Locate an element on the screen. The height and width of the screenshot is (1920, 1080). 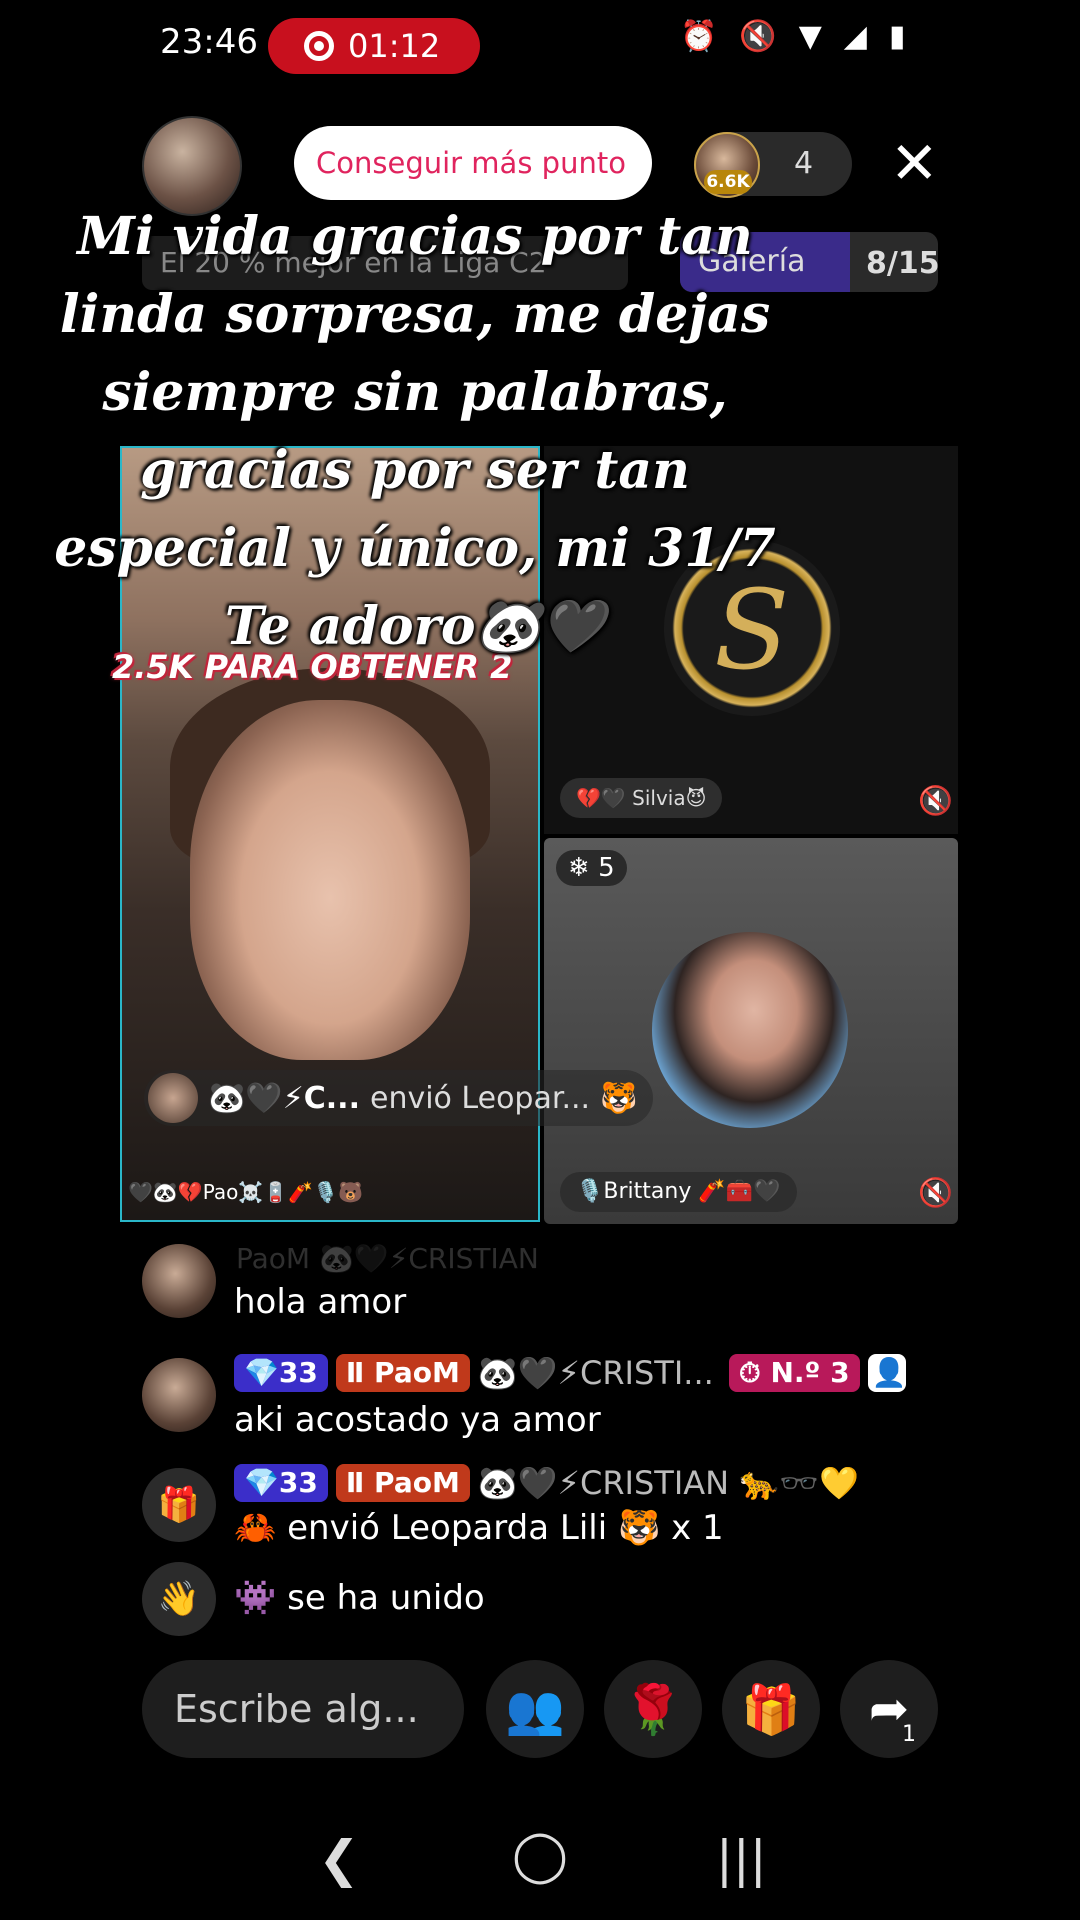
gift-icon: 🎁 is located at coordinates (179, 1505).